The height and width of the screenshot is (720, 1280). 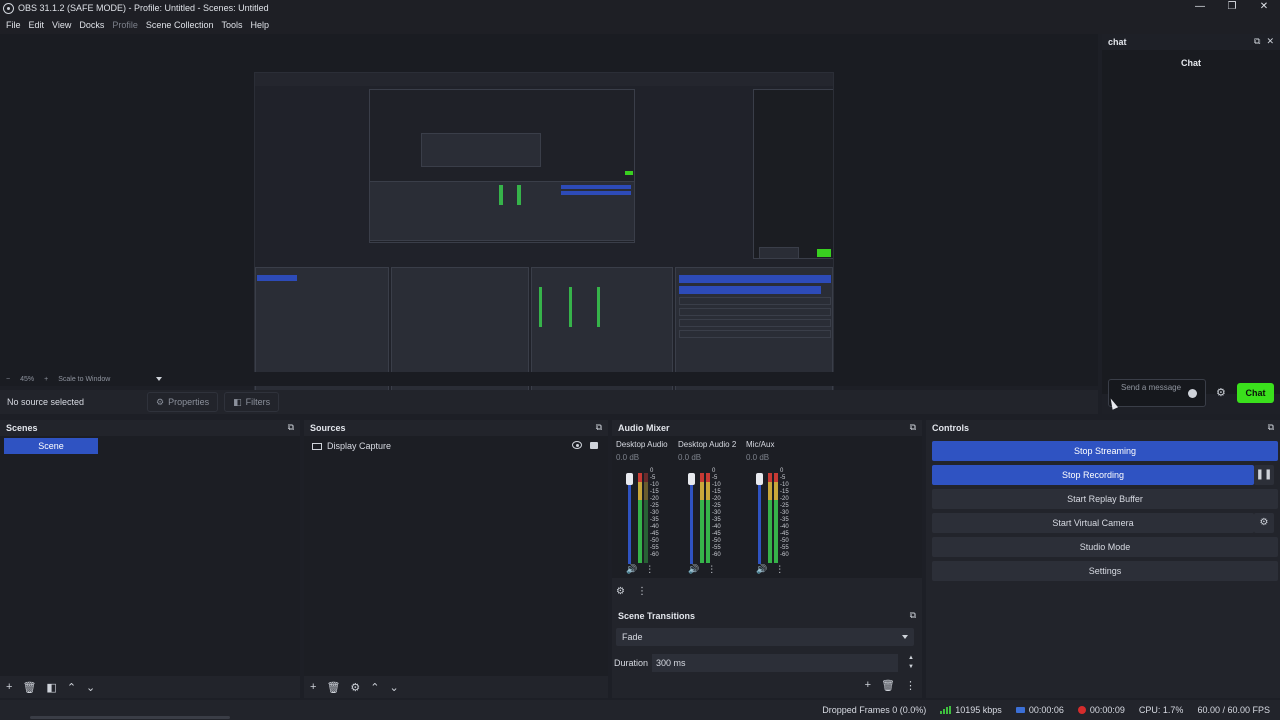 What do you see at coordinates (61, 25) in the screenshot?
I see `menu-view: View` at bounding box center [61, 25].